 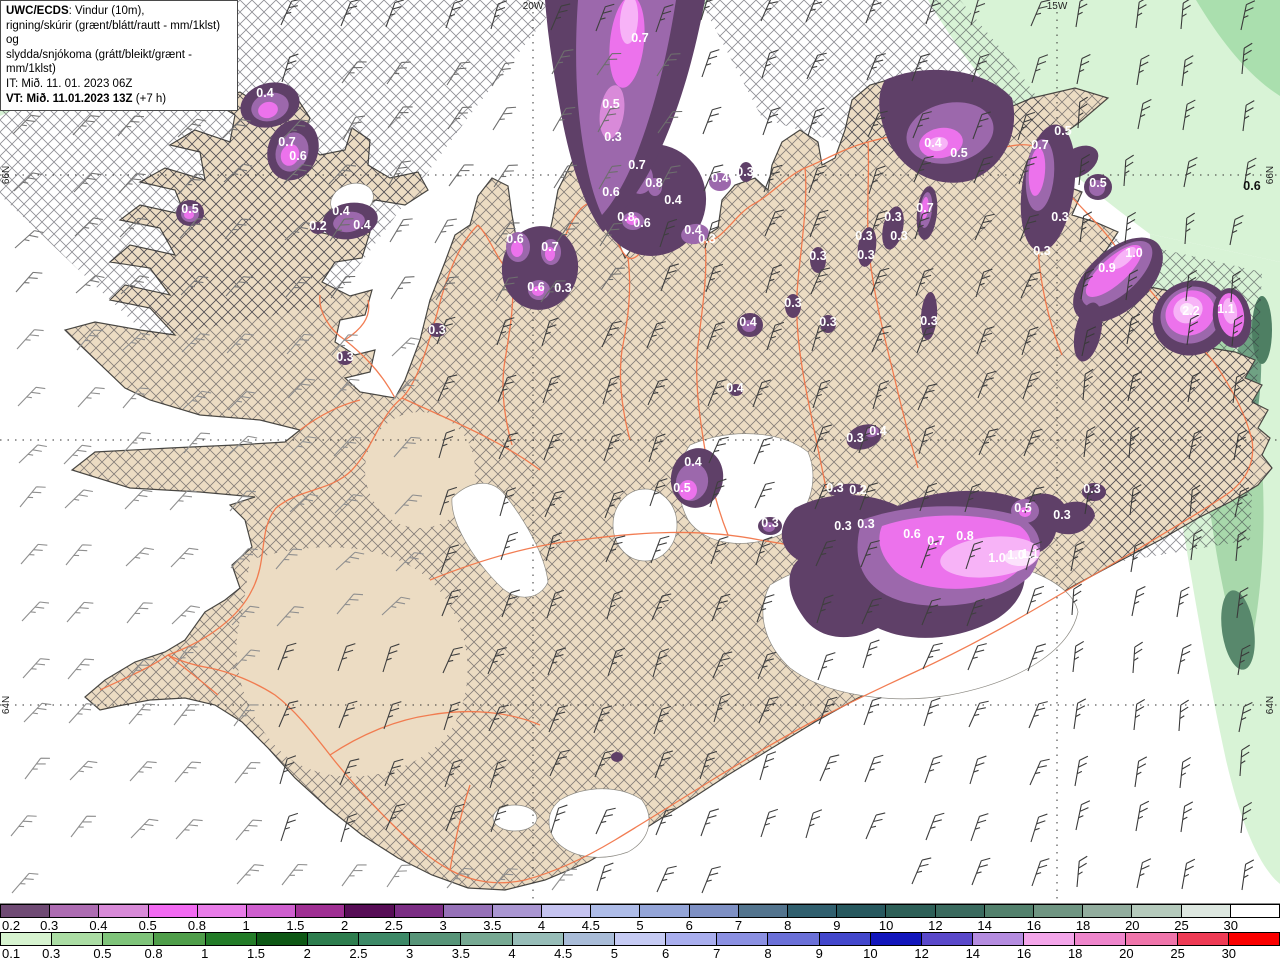 What do you see at coordinates (1181, 925) in the screenshot?
I see `colorbar-tick-label: 25` at bounding box center [1181, 925].